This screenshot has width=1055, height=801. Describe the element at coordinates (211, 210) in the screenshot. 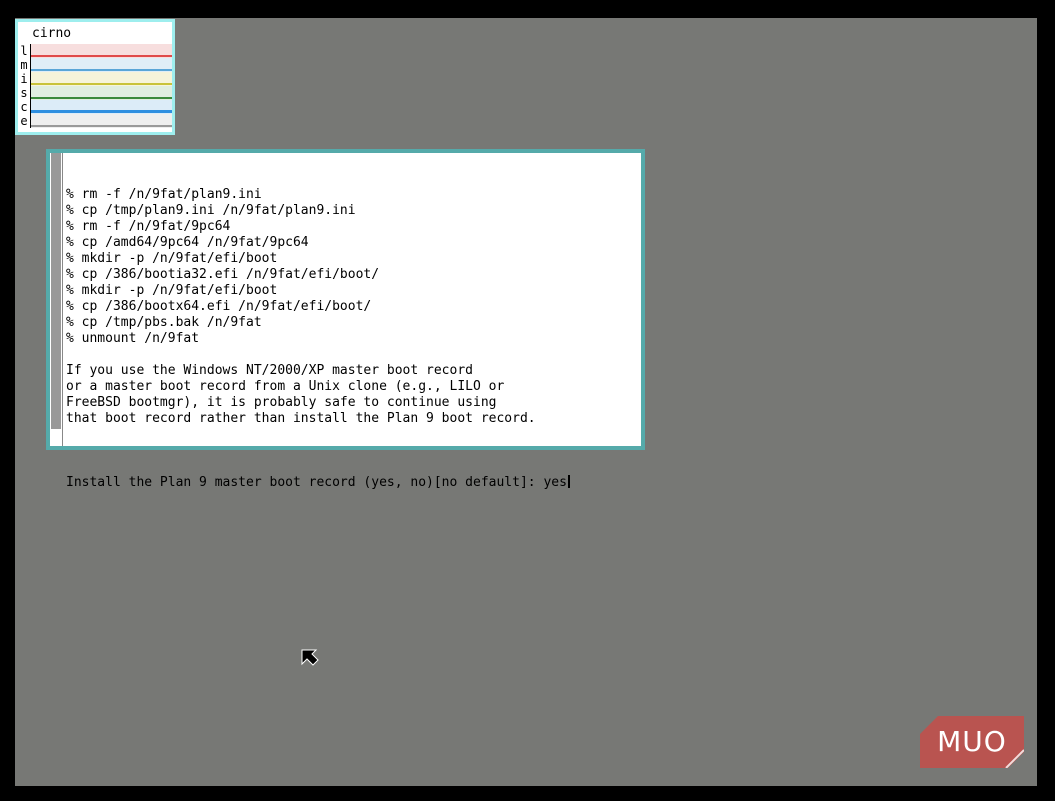

I see `terminal-line: % cp /tmp/plan9.ini /n/9fat/plan9.ini` at that location.